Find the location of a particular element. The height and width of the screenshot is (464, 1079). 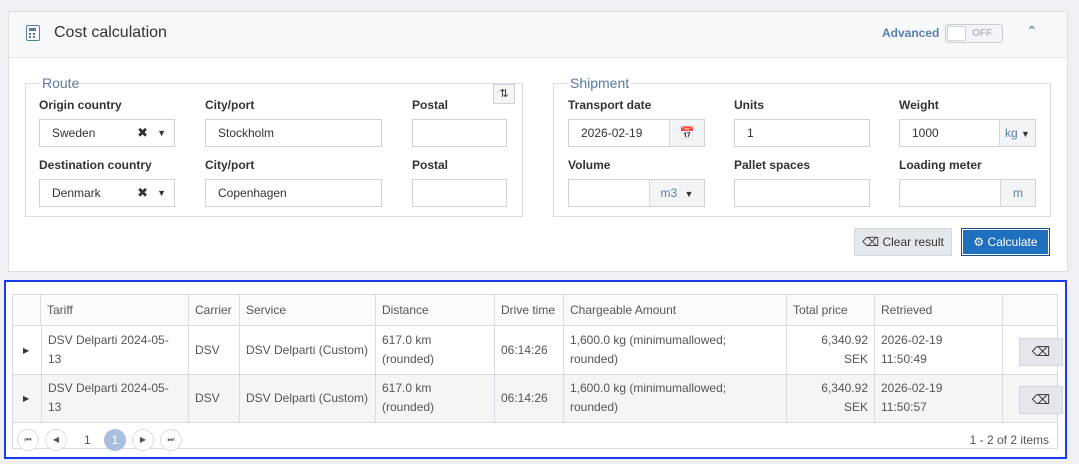

dest-city-input: Copenhagen is located at coordinates (293, 193).